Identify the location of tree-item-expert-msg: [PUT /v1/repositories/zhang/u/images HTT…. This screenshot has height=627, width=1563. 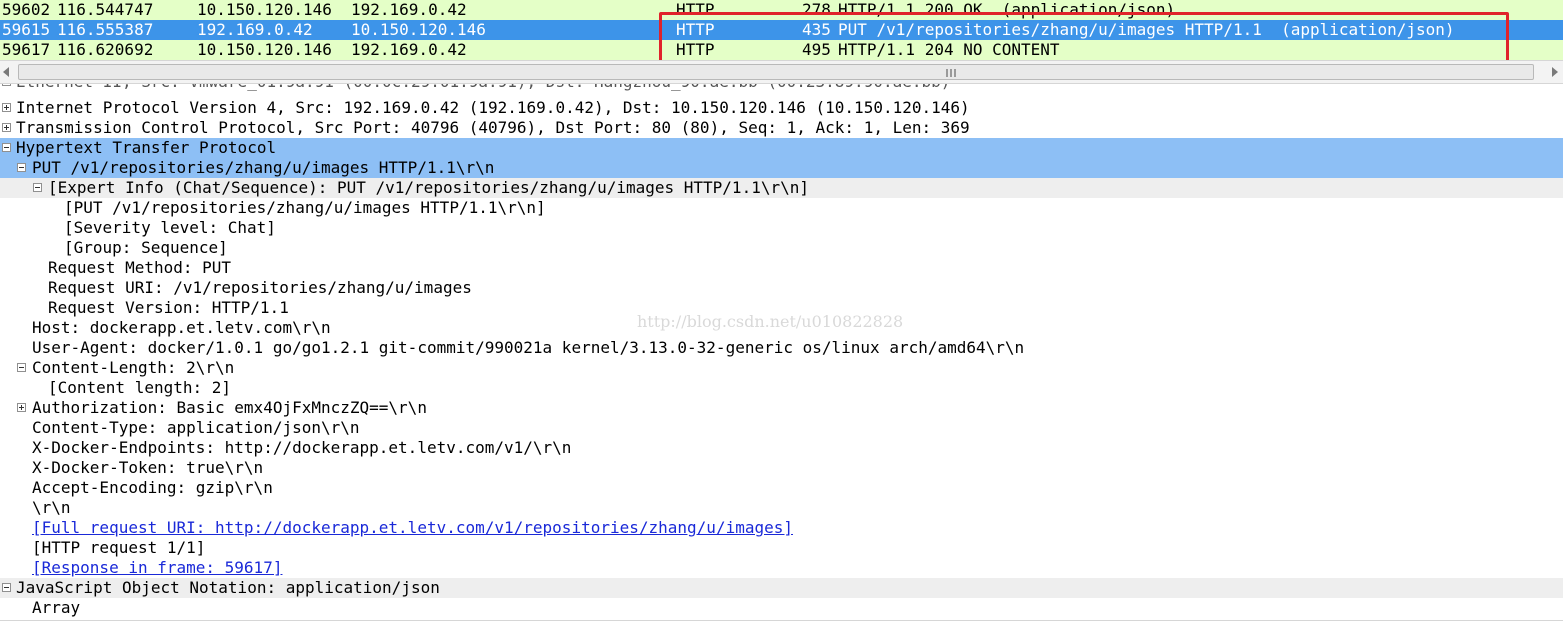
(781, 208).